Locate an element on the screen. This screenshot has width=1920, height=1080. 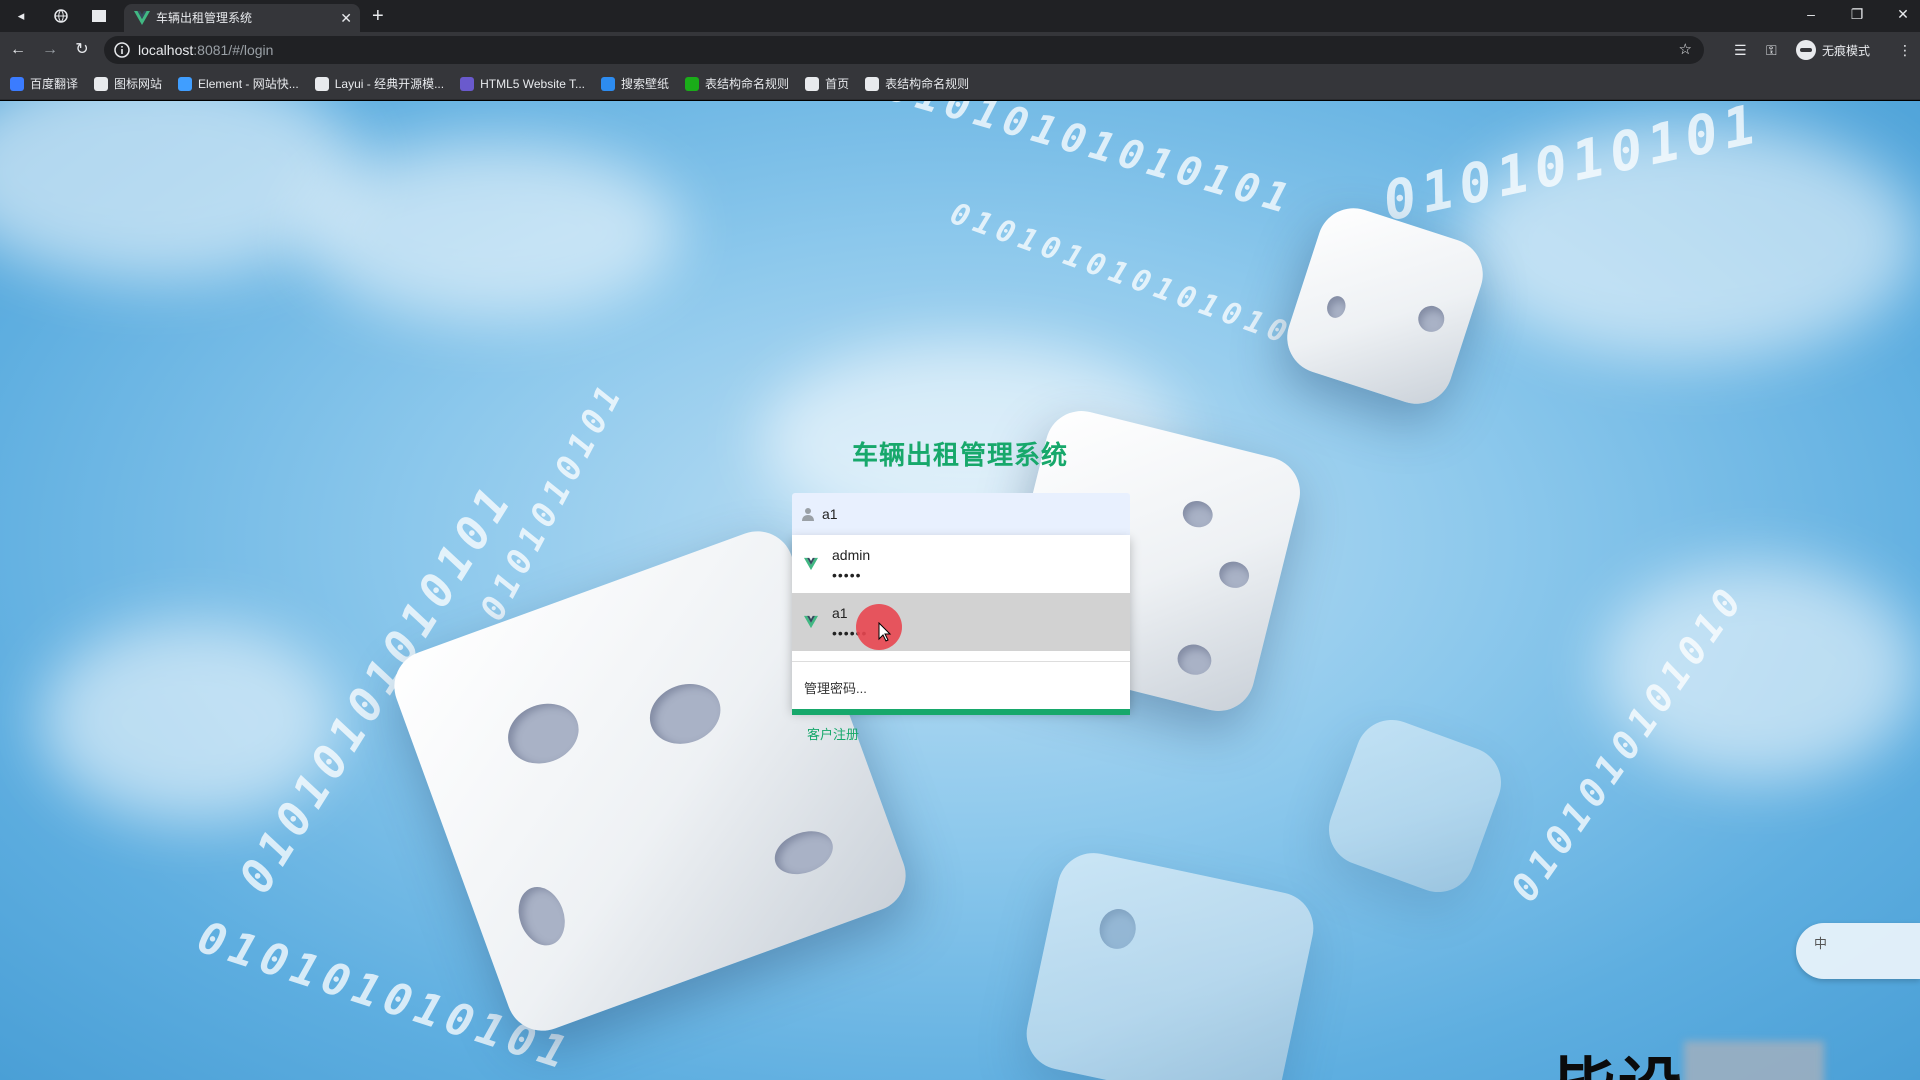
close-window-button: ✕ is located at coordinates (1900, 14).